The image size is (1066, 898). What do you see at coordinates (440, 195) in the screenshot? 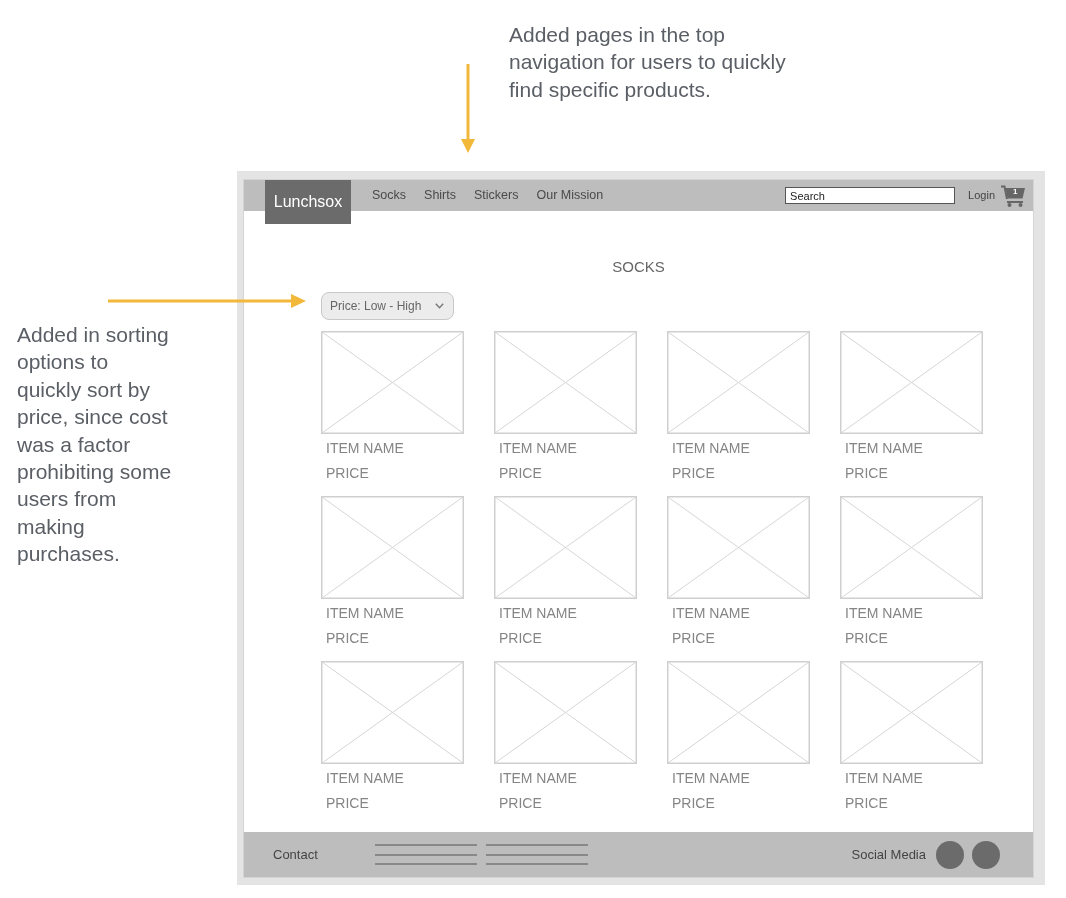
I see `nav-link: Shirts` at bounding box center [440, 195].